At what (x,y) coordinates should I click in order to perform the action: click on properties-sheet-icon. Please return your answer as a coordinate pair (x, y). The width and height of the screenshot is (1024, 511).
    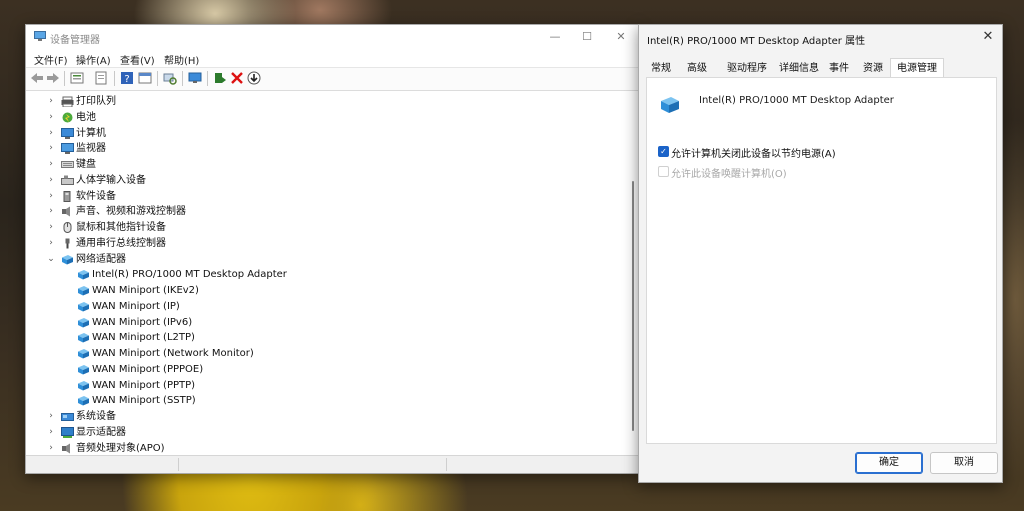
    Looking at the image, I should click on (77, 78).